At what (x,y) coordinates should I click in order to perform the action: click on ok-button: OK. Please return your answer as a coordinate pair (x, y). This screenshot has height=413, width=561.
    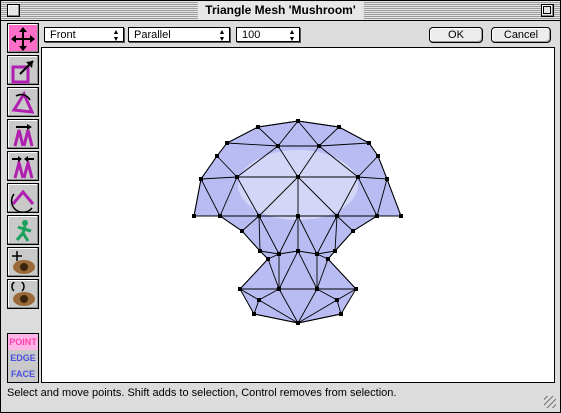
    Looking at the image, I should click on (456, 35).